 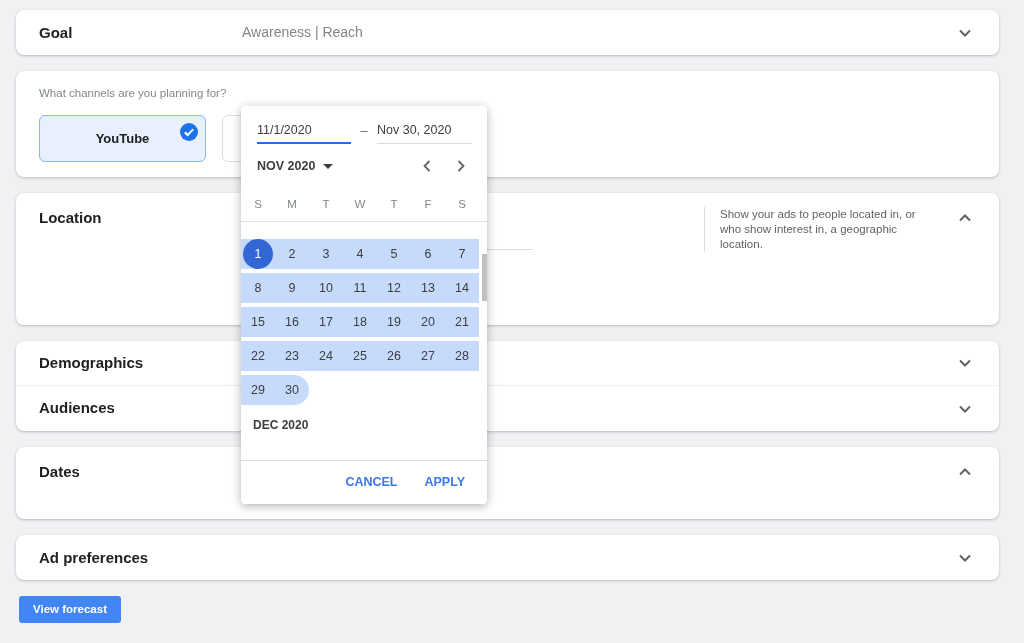 What do you see at coordinates (258, 322) in the screenshot?
I see `calendar-day: 15` at bounding box center [258, 322].